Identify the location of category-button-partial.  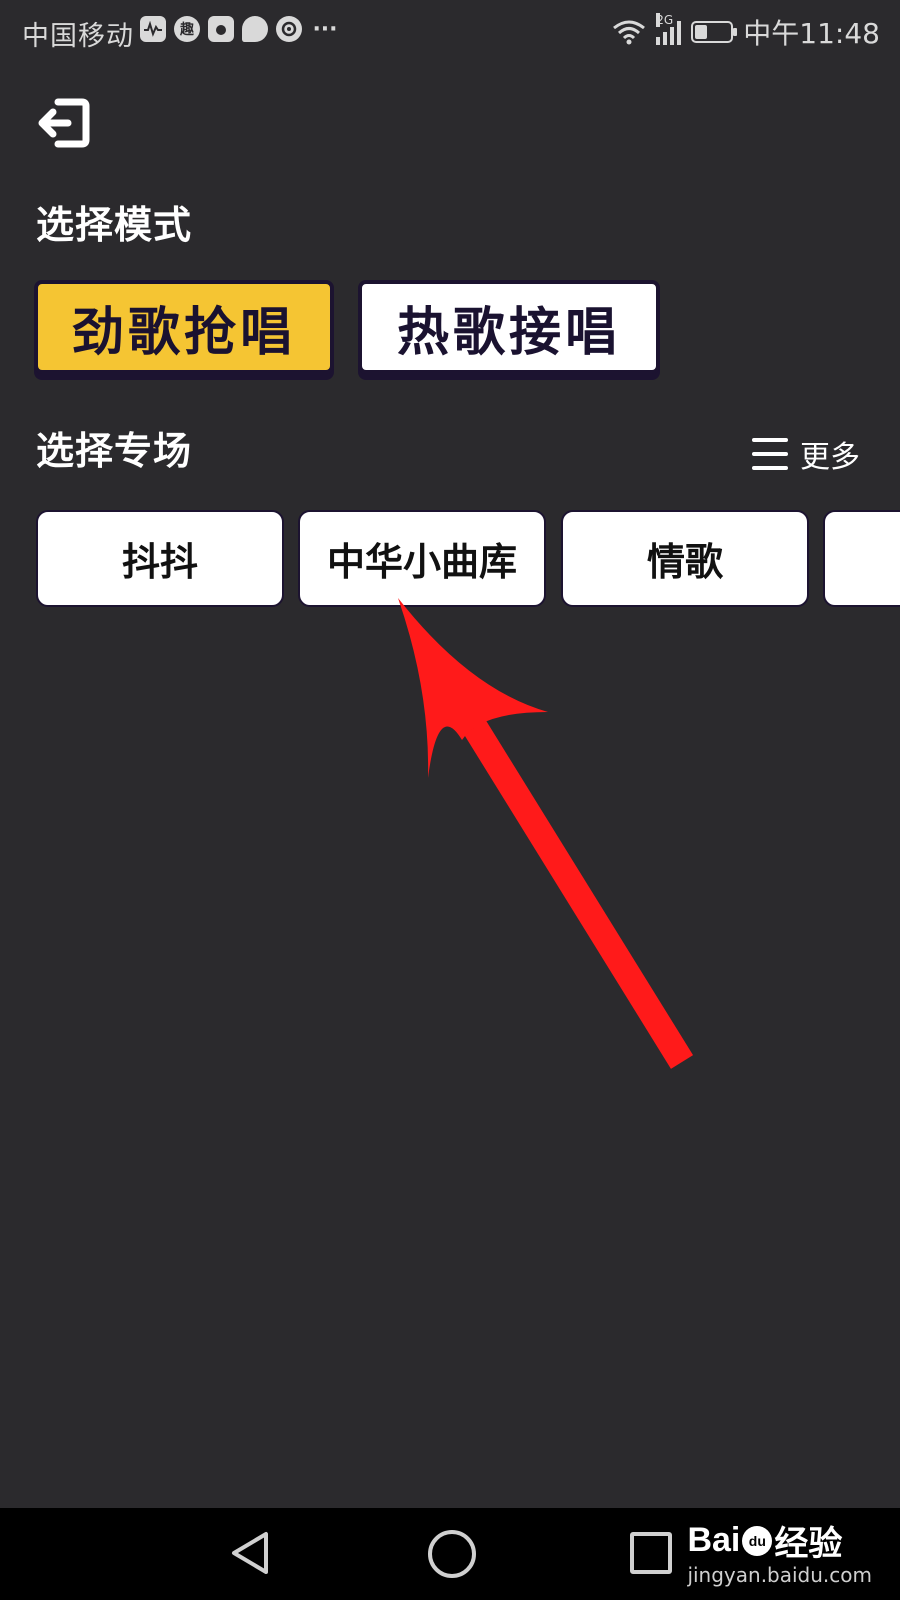
(861, 558).